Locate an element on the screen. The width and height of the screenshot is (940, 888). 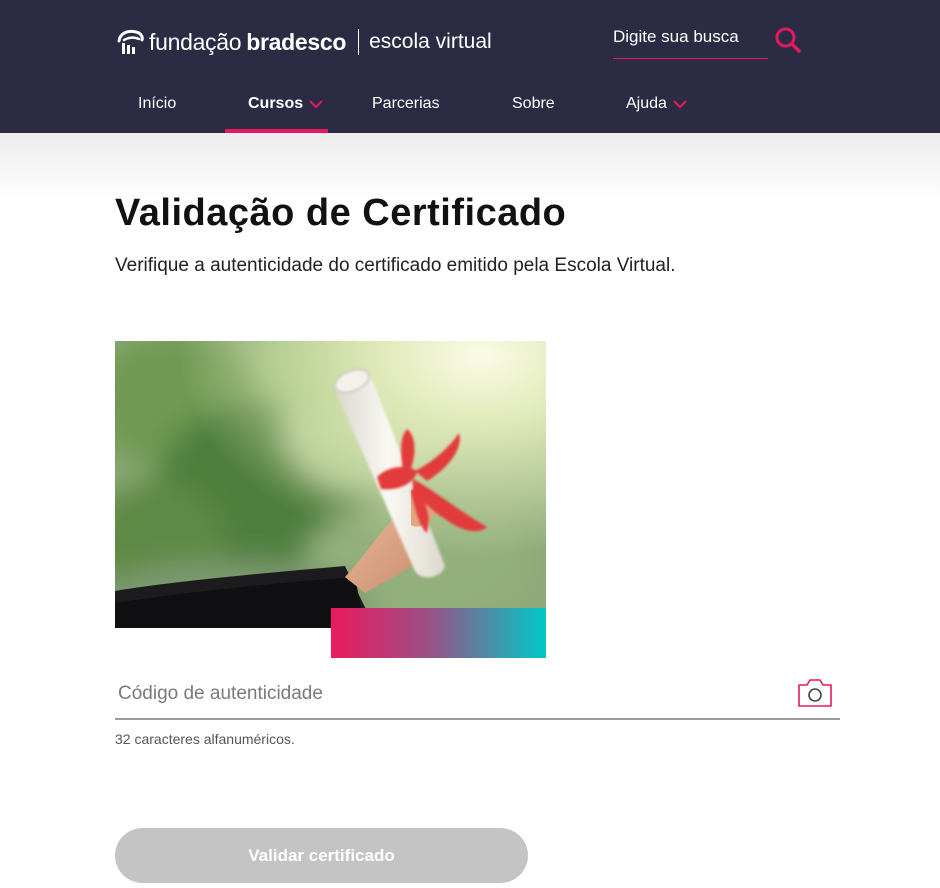
authenticity-code-field is located at coordinates (477, 696).